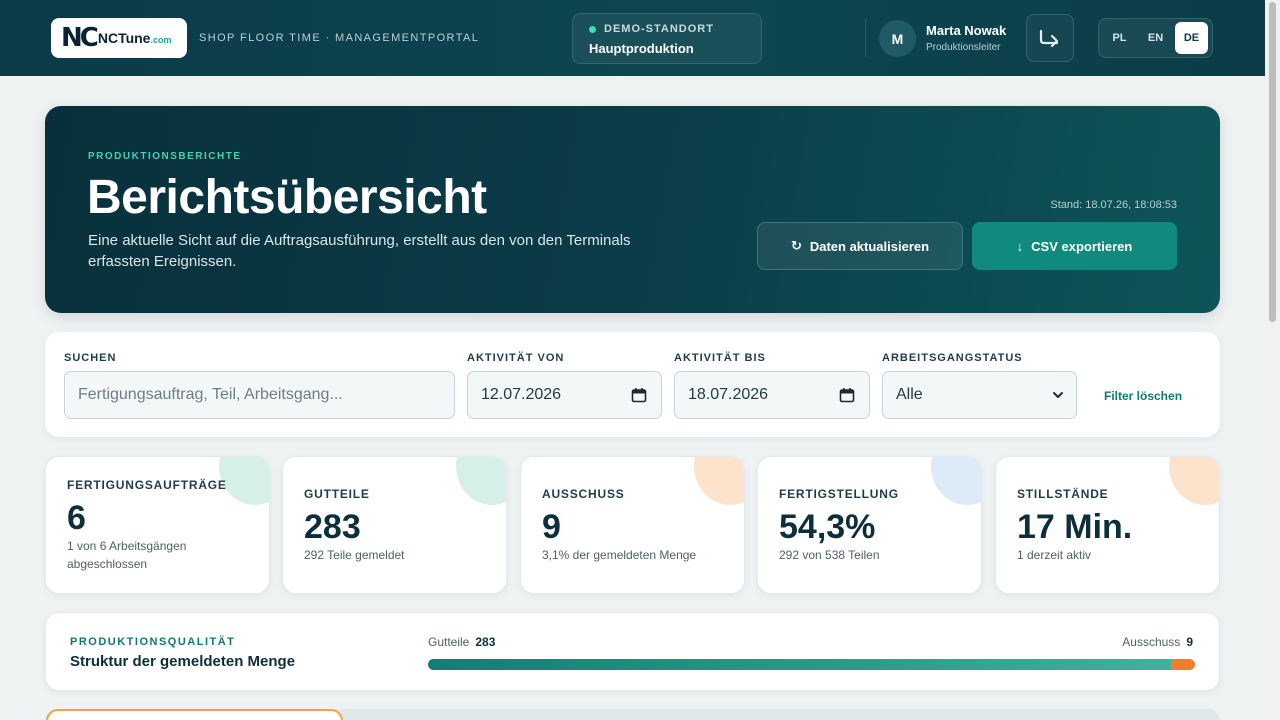 This screenshot has width=1280, height=720. What do you see at coordinates (827, 527) in the screenshot?
I see `kpi-value: 54,3%` at bounding box center [827, 527].